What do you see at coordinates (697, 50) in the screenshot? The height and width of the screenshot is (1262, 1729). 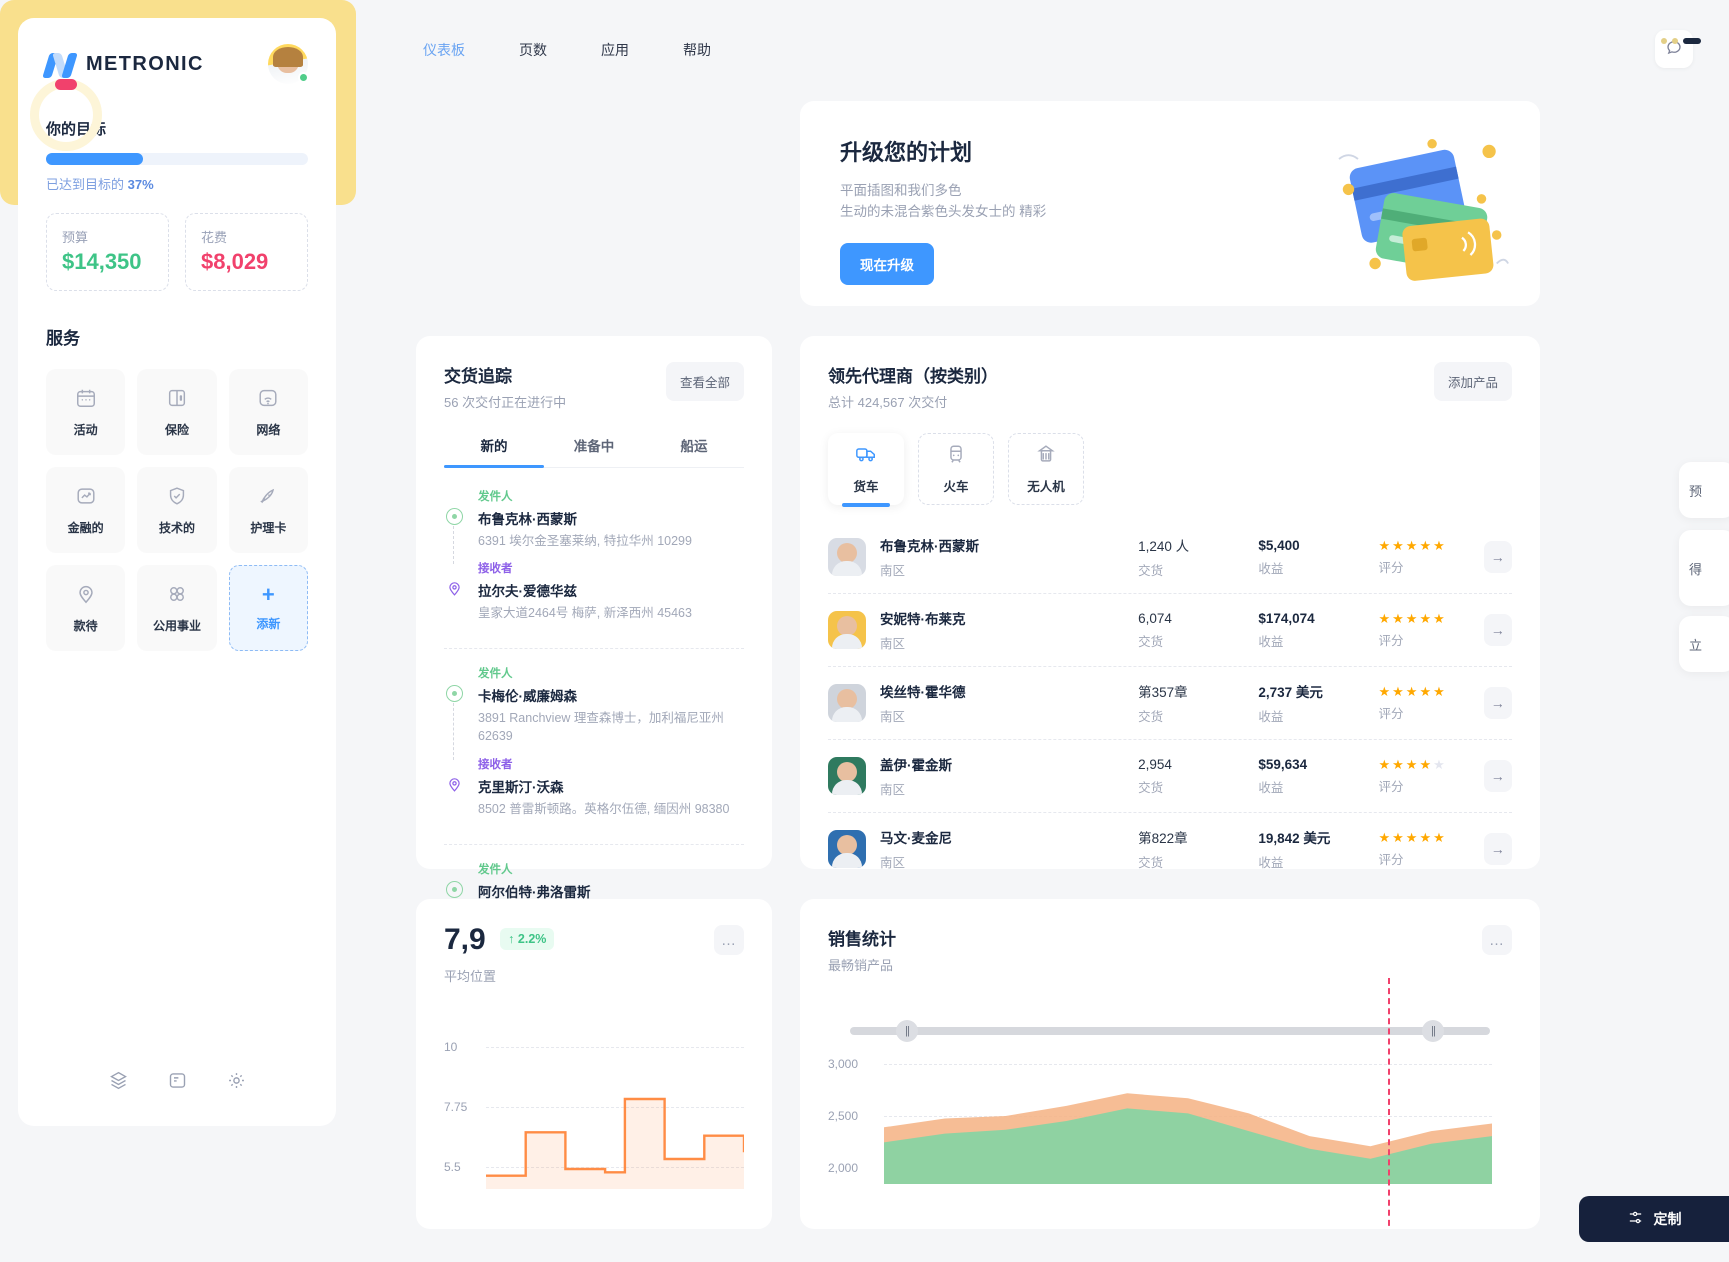 I see `nav-item-help: 帮助` at bounding box center [697, 50].